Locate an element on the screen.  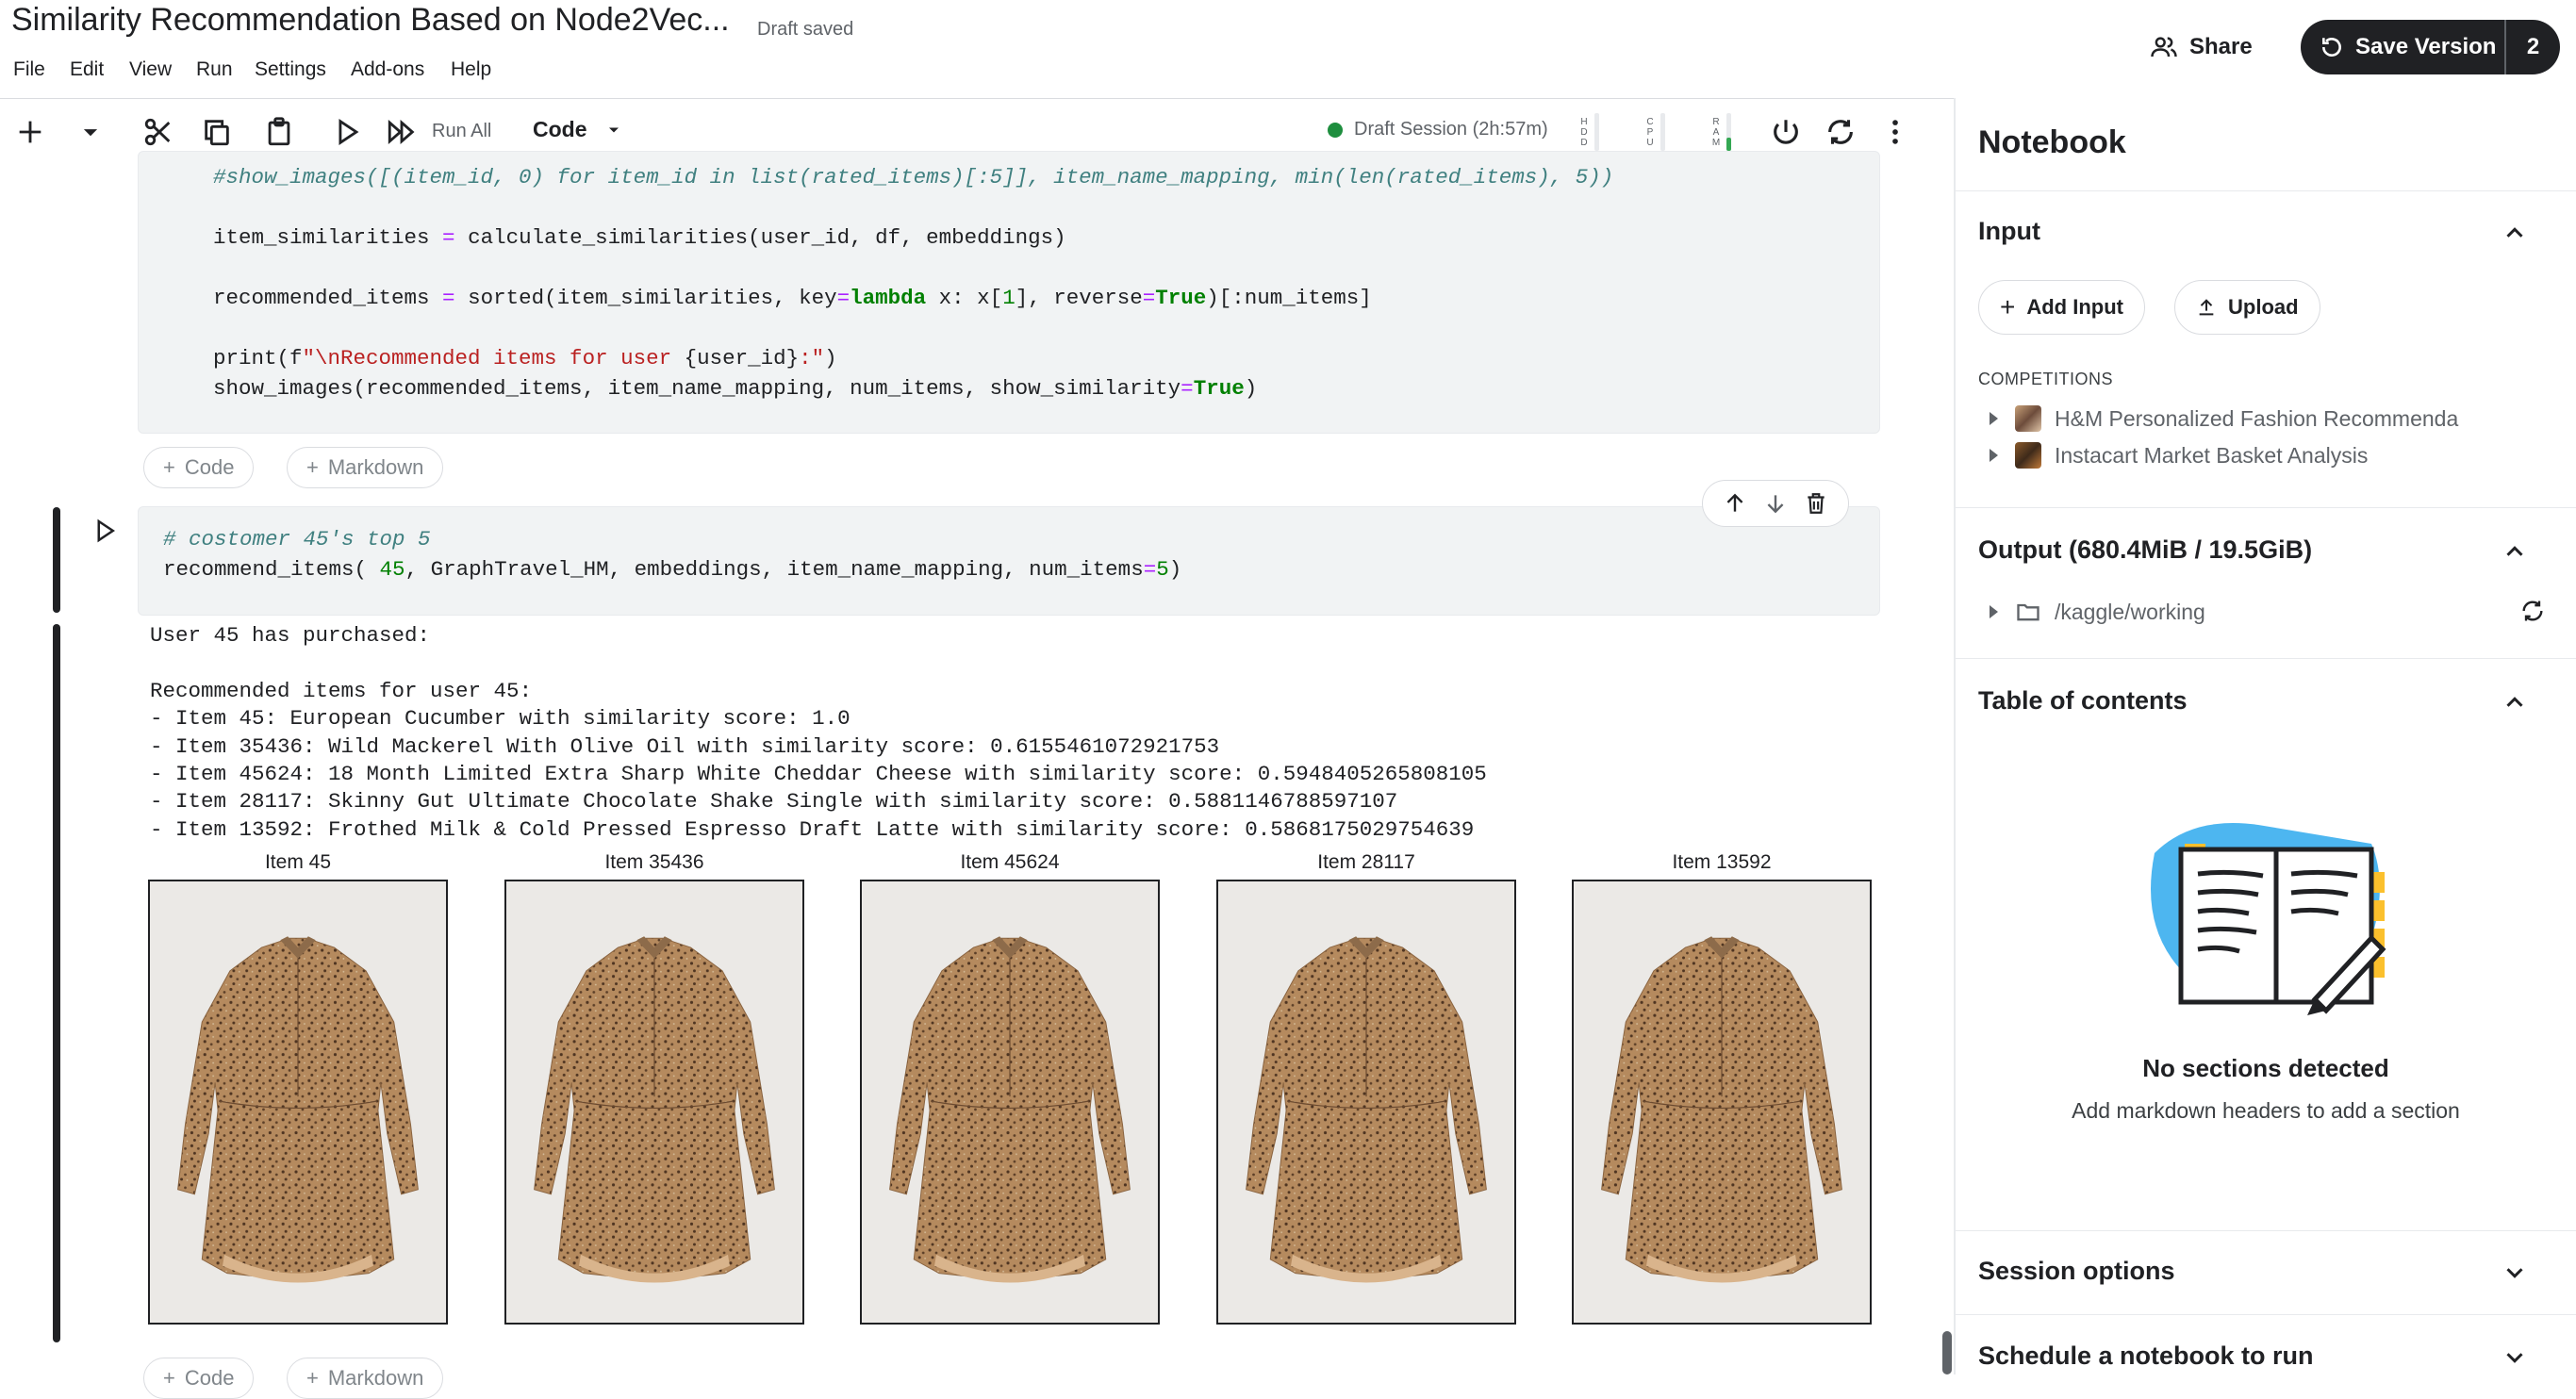
image-title: Item 28117 is located at coordinates (1366, 862).